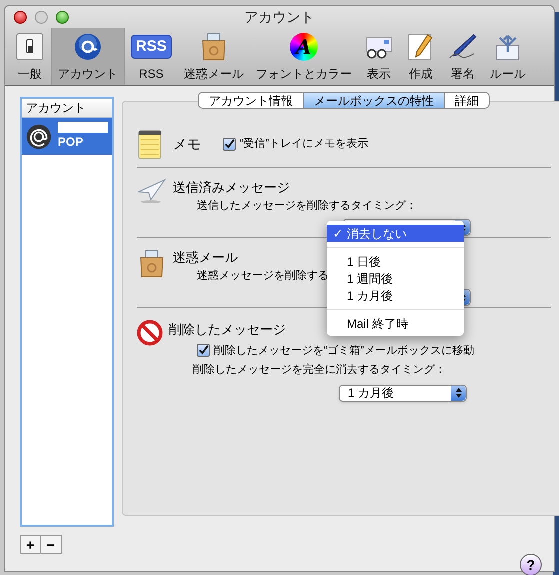 This screenshot has height=575, width=559. What do you see at coordinates (151, 47) in the screenshot?
I see `rss-icon: RSS` at bounding box center [151, 47].